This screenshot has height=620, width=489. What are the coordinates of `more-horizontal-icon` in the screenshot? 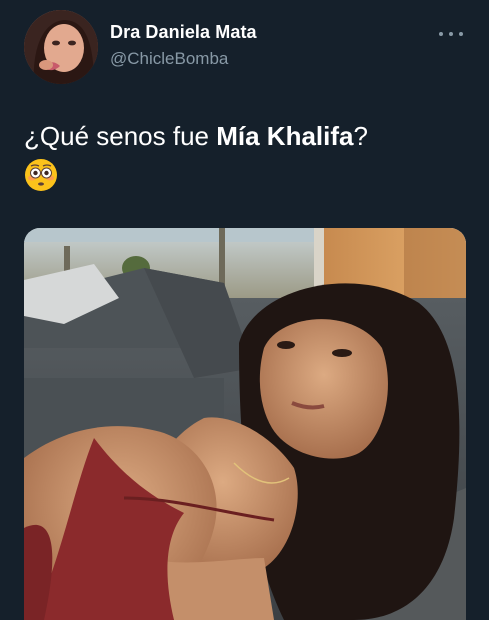 It's located at (441, 34).